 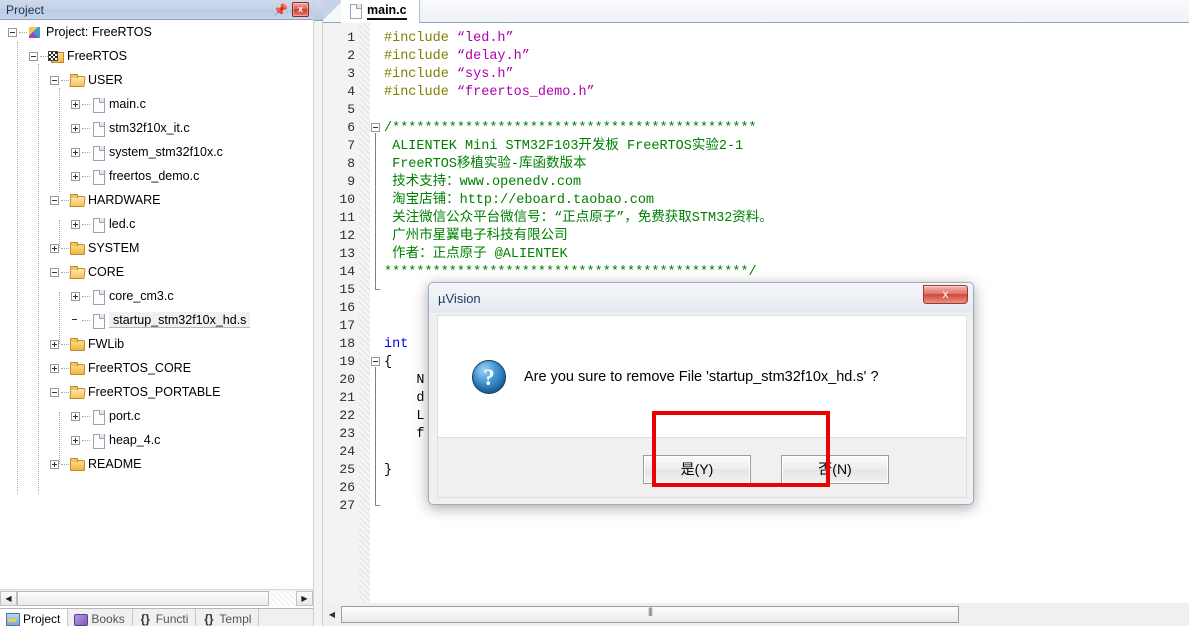 What do you see at coordinates (135, 392) in the screenshot?
I see `tree-item: FreeRTOS_PORTABLE` at bounding box center [135, 392].